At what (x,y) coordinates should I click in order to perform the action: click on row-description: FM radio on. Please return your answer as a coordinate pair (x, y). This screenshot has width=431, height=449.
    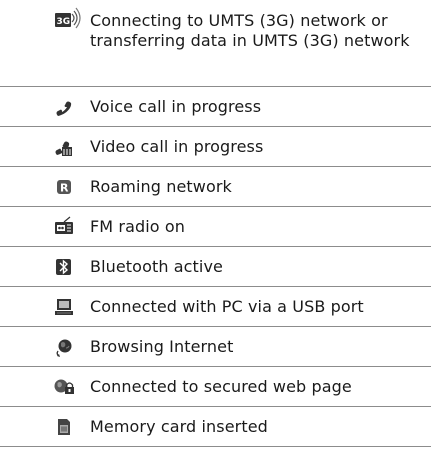
    Looking at the image, I should click on (137, 226).